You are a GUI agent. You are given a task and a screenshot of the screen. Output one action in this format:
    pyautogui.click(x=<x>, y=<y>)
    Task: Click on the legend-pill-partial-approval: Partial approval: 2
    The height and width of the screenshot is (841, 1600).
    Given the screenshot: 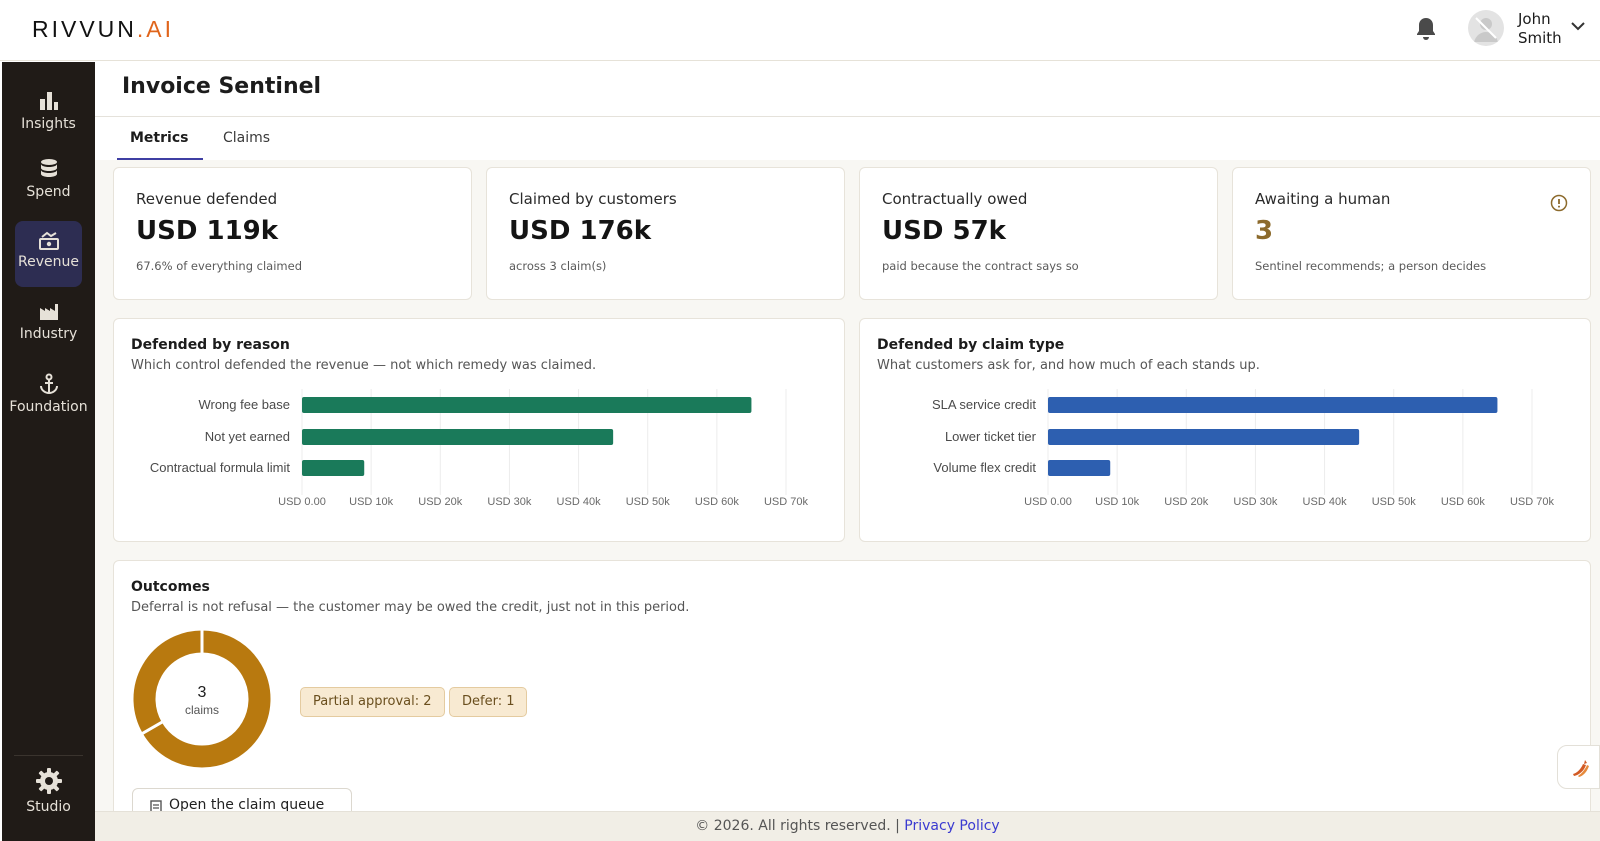 What is the action you would take?
    pyautogui.click(x=372, y=702)
    